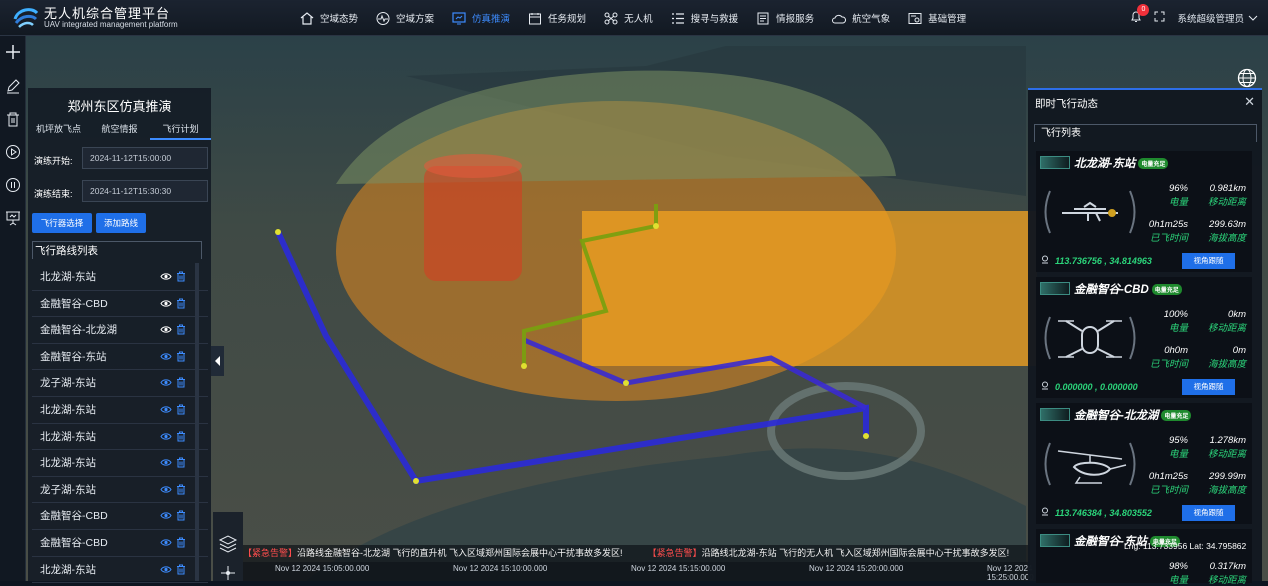 This screenshot has height=586, width=1268. I want to click on add-route-button: 添加路线, so click(121, 223).